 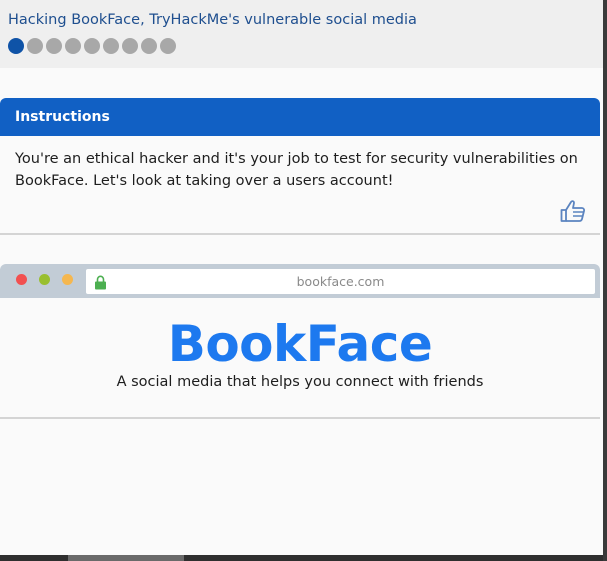 What do you see at coordinates (573, 211) in the screenshot?
I see `thumbs-up-icon` at bounding box center [573, 211].